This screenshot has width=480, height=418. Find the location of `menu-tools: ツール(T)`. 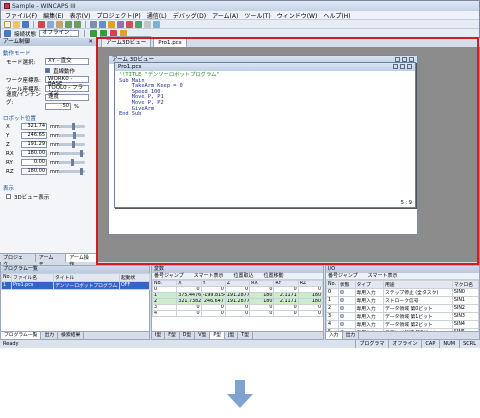

menu-tools: ツール(T) is located at coordinates (257, 15).